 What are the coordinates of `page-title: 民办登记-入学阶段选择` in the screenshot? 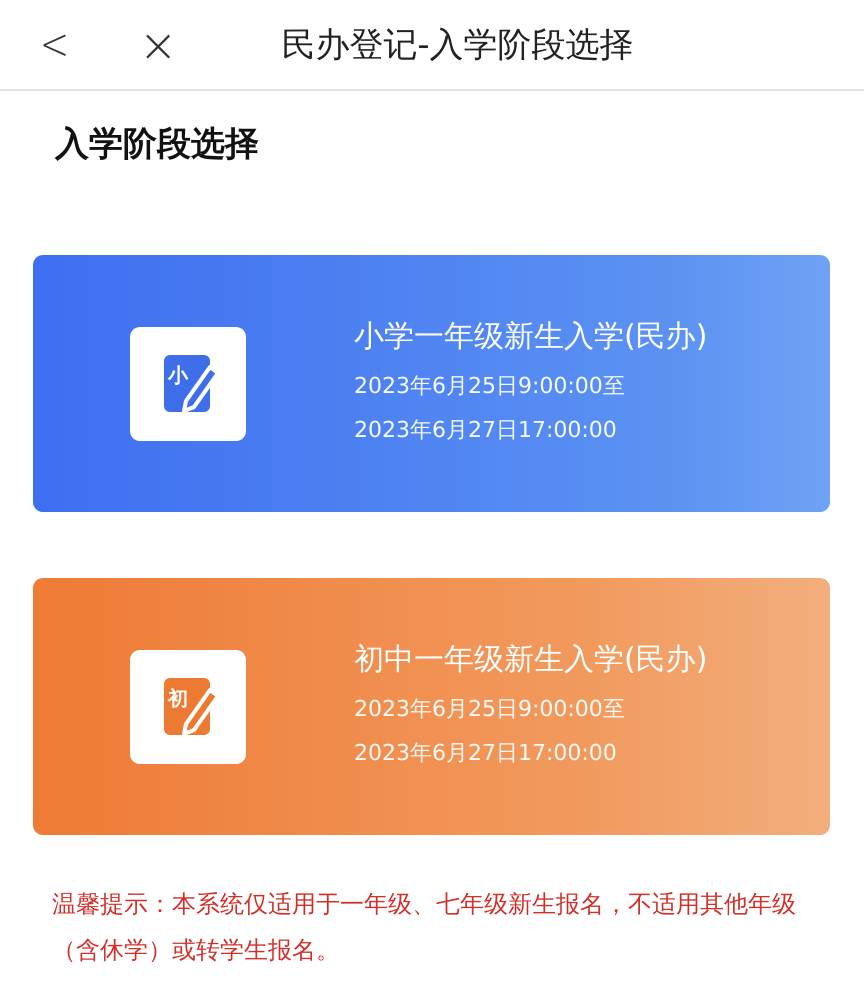 It's located at (457, 45).